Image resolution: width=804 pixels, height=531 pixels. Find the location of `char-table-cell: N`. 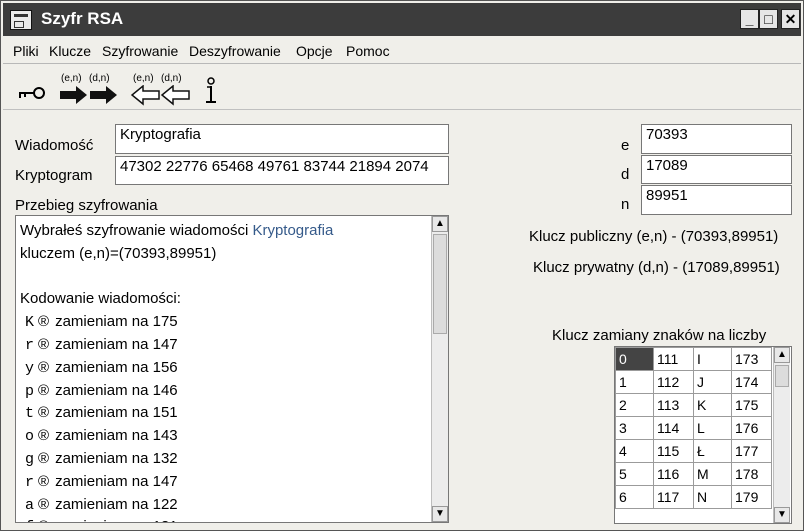

char-table-cell: N is located at coordinates (712, 497).